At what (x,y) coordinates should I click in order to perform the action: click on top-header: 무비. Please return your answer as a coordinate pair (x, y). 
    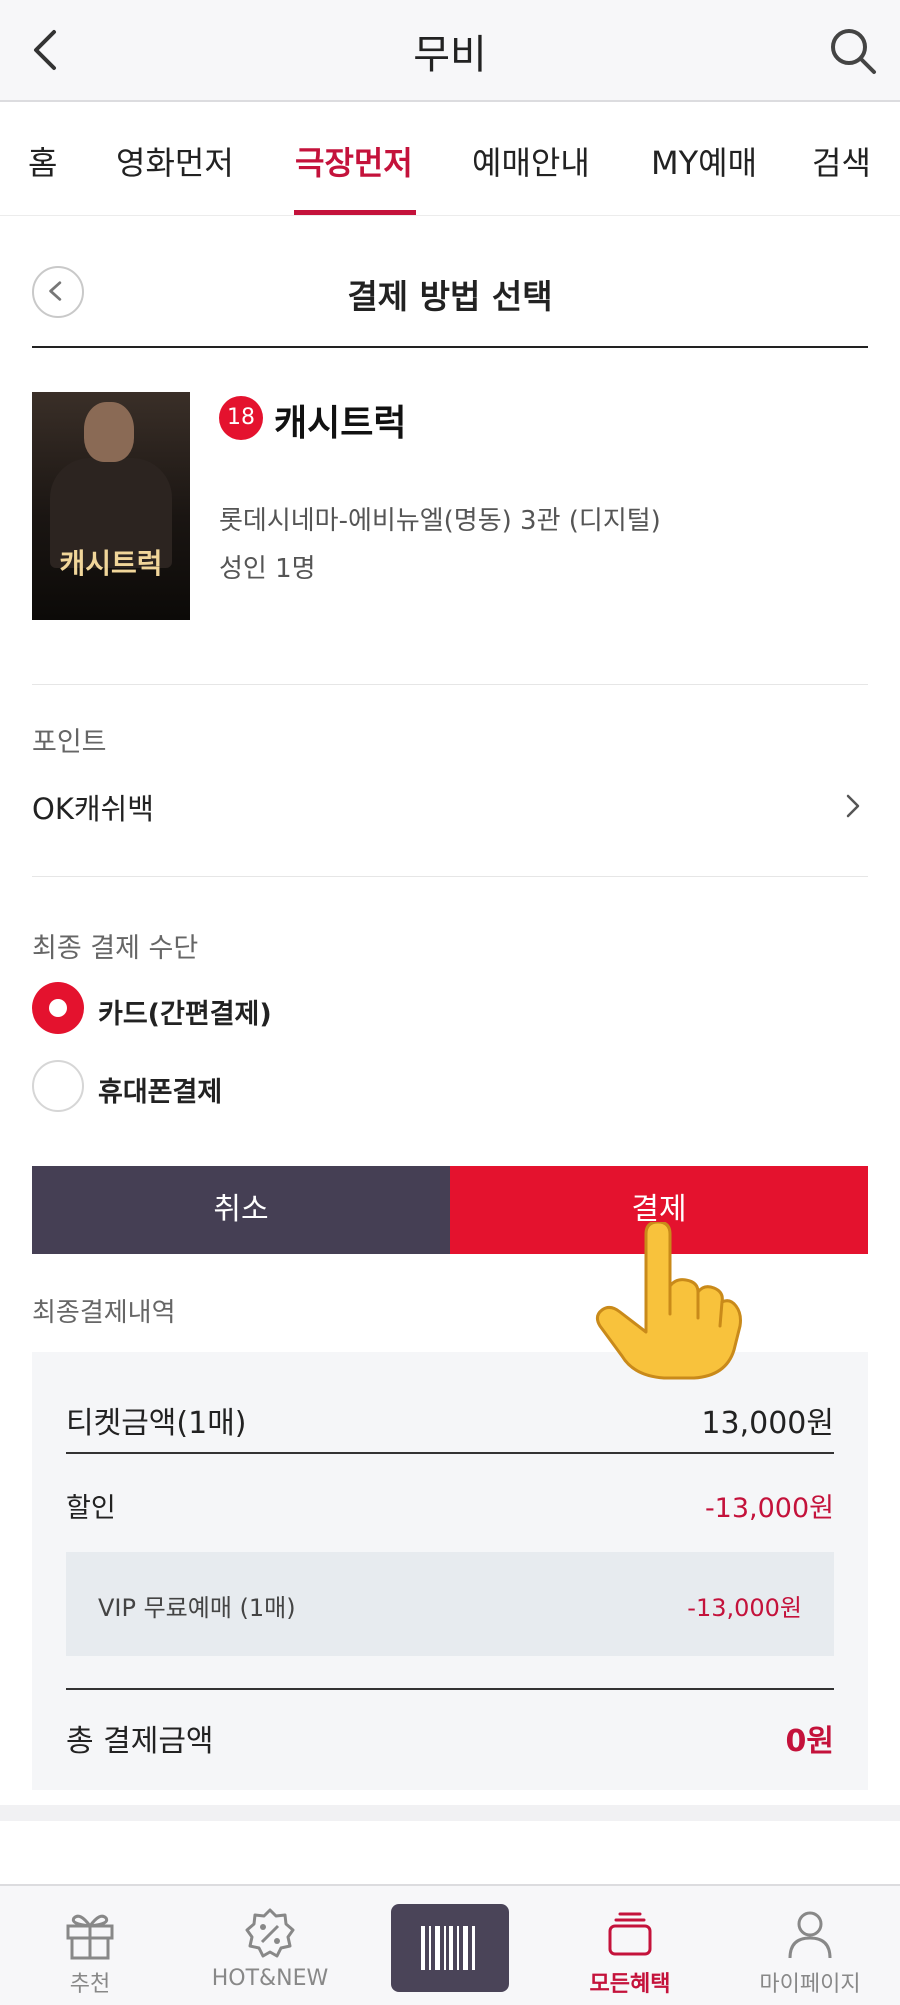
    Looking at the image, I should click on (450, 51).